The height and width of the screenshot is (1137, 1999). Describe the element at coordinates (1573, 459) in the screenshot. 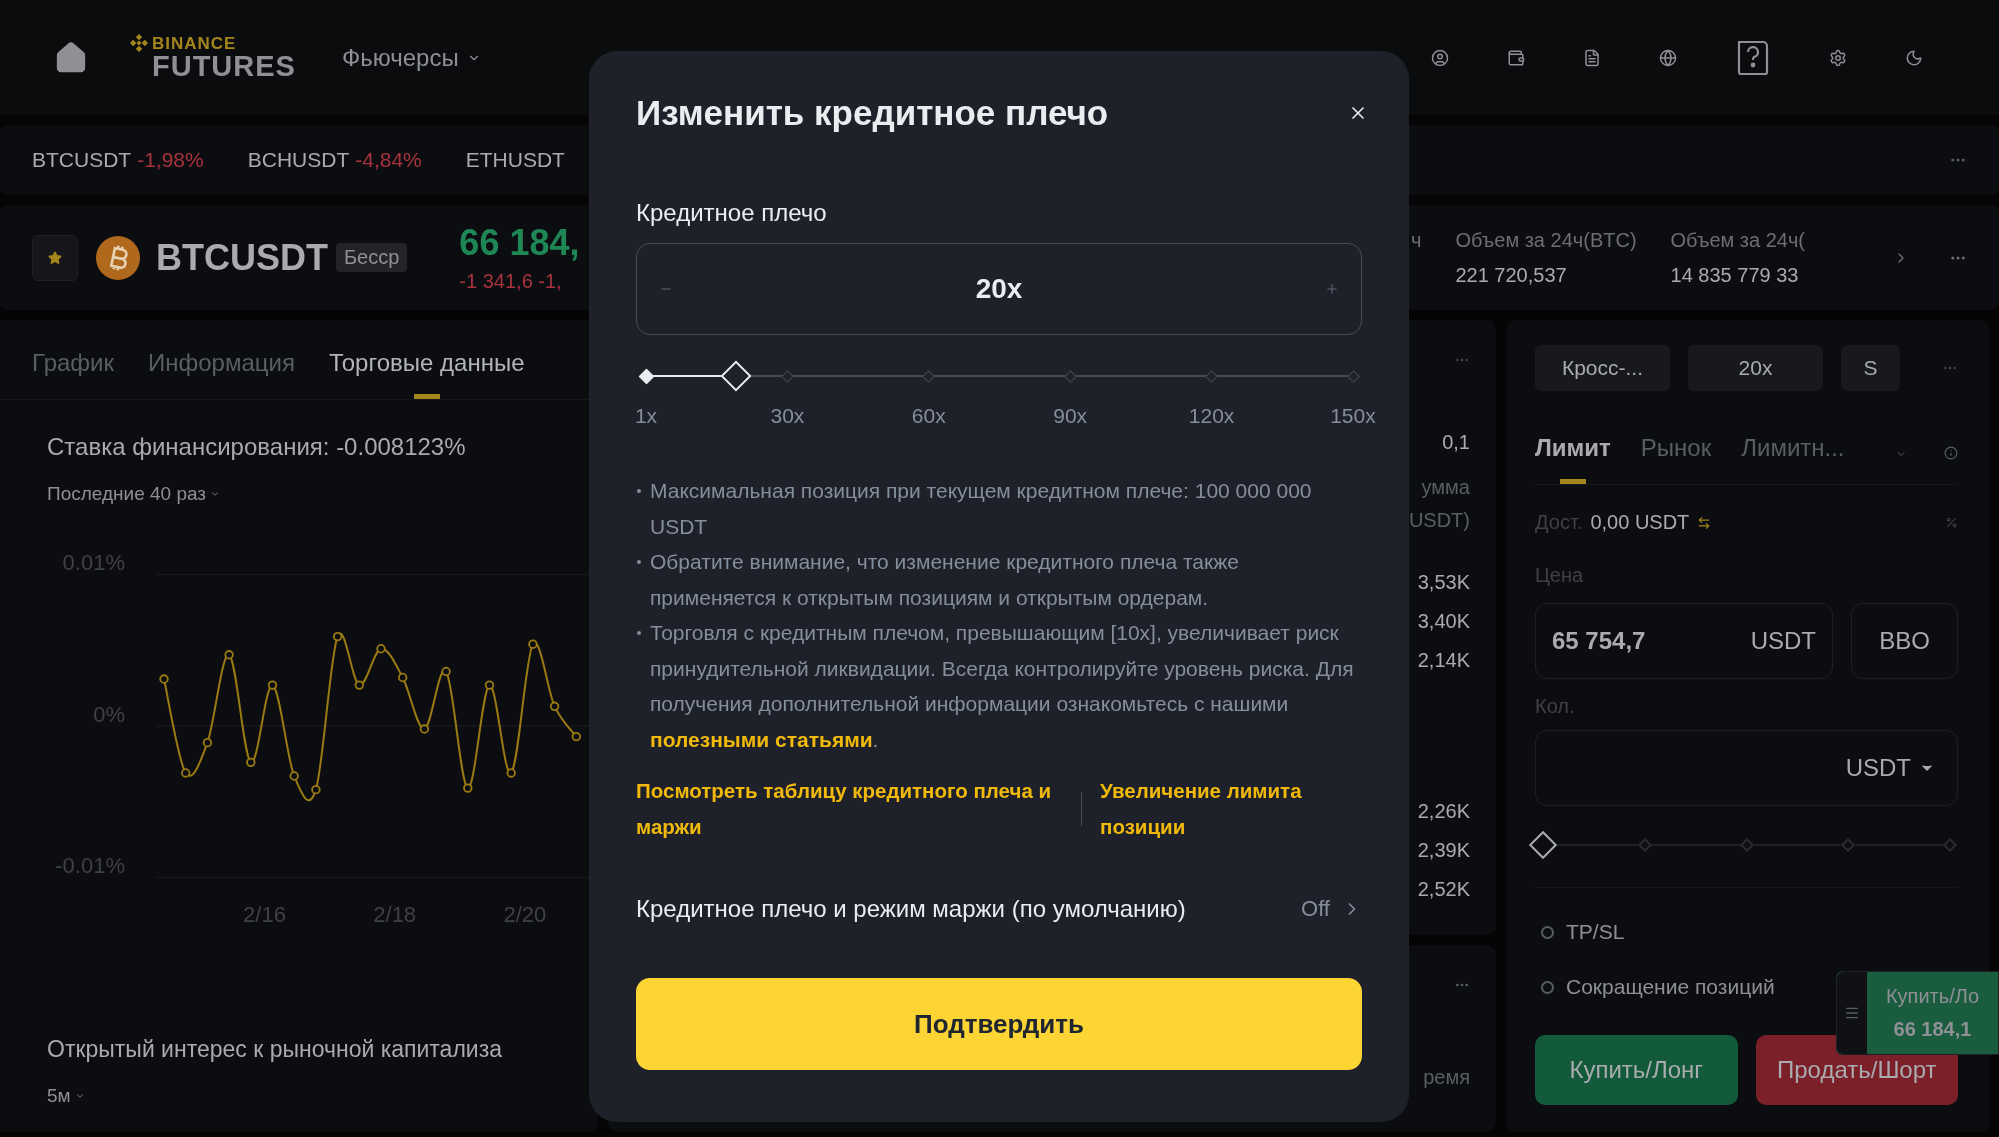

I see `order-type-tab: Лимит` at that location.